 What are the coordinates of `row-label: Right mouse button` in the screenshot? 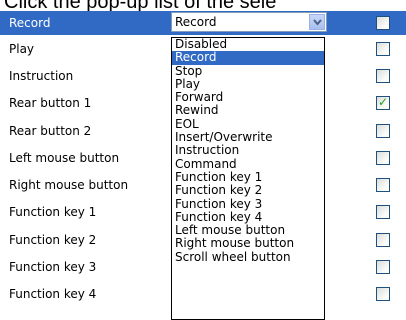 It's located at (69, 185).